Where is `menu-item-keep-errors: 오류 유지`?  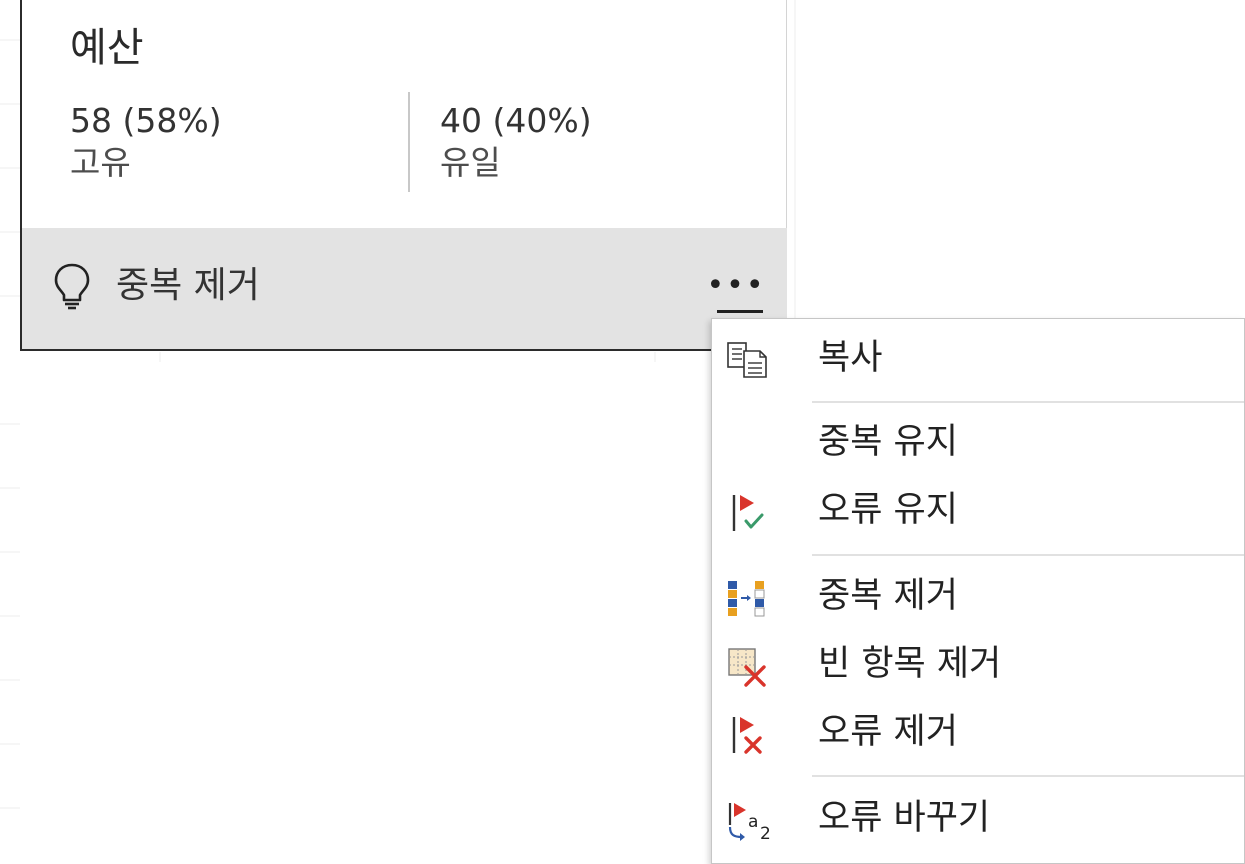
menu-item-keep-errors: 오류 유지 is located at coordinates (978, 511).